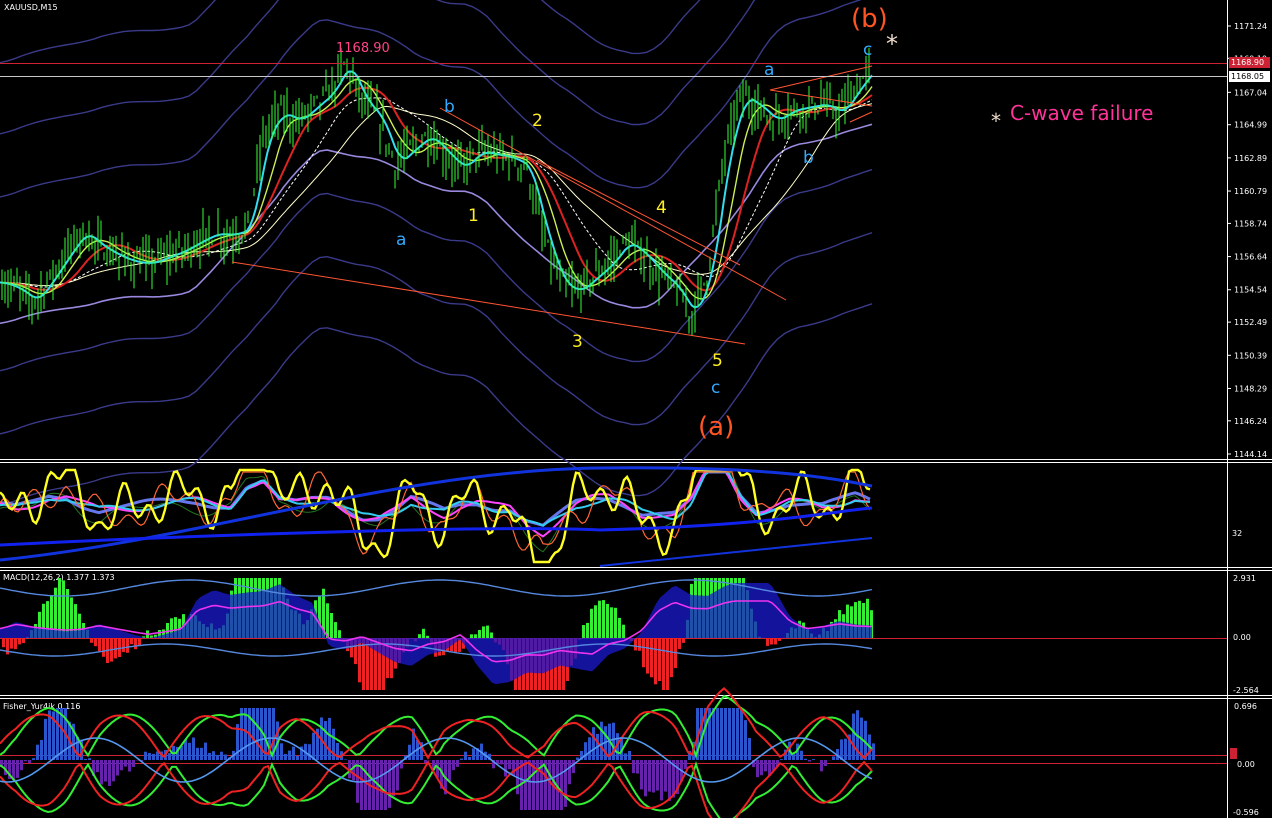 Image resolution: width=1272 pixels, height=818 pixels. What do you see at coordinates (1250, 421) in the screenshot?
I see `axis-tick-label: 1146.24` at bounding box center [1250, 421].